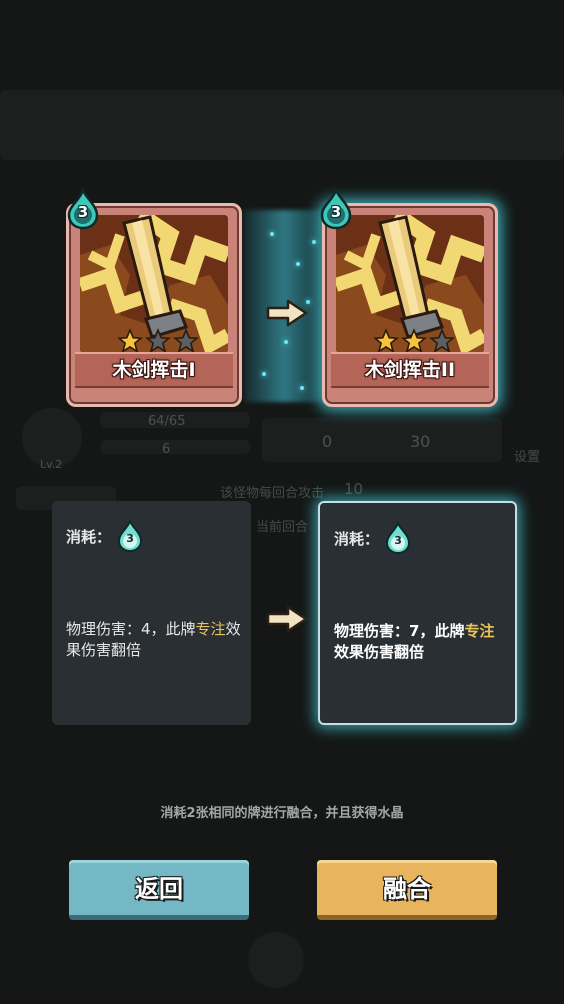 The width and height of the screenshot is (564, 1004). I want to click on desc-text: 物理伤害：4，此牌, so click(131, 629).